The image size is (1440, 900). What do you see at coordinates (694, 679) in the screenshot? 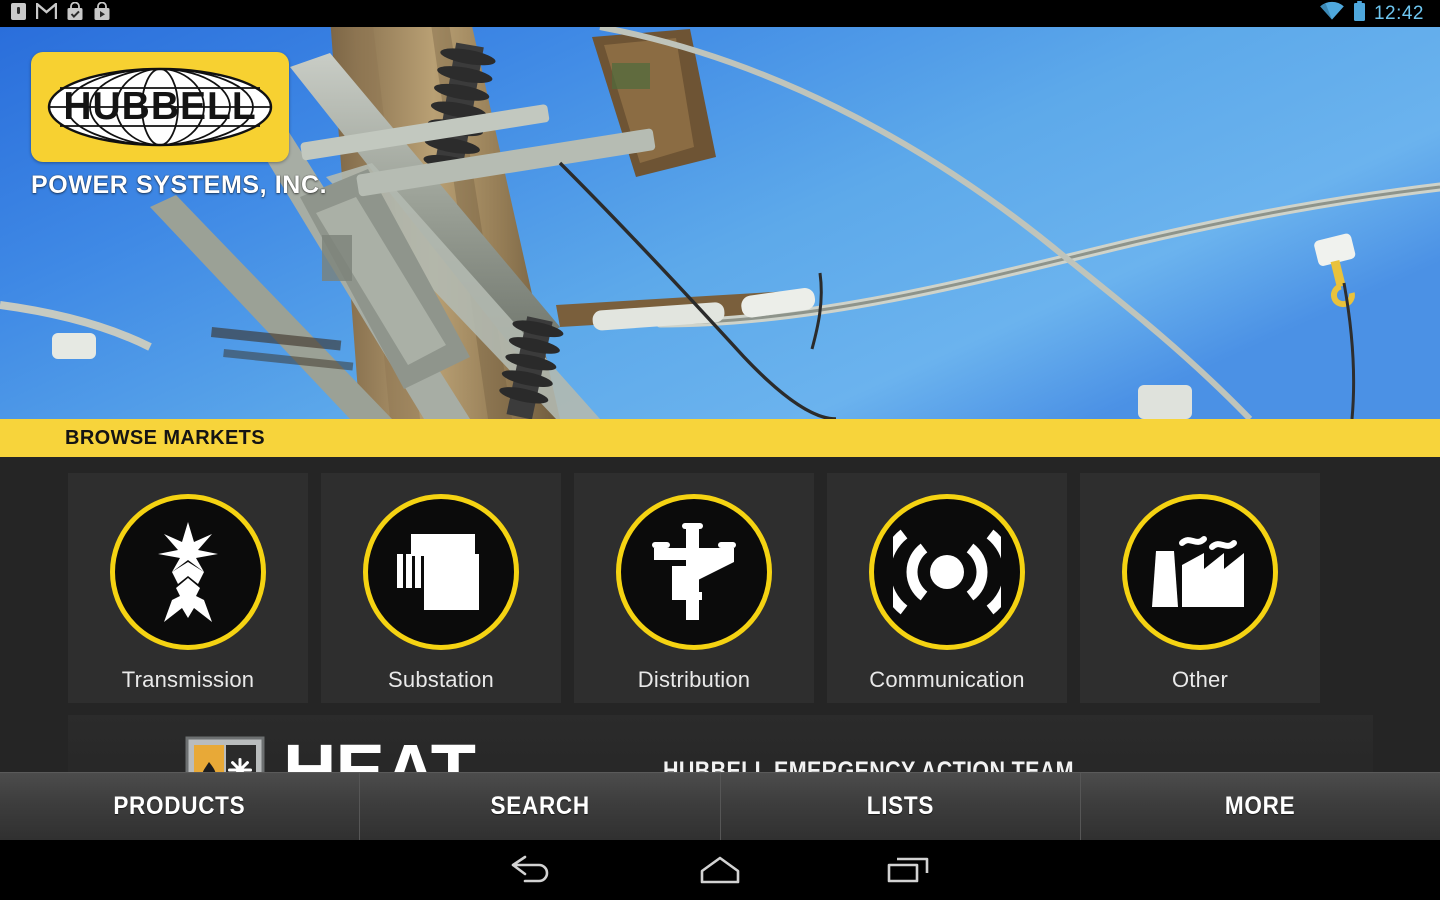
I see `market-label: Distribution` at bounding box center [694, 679].